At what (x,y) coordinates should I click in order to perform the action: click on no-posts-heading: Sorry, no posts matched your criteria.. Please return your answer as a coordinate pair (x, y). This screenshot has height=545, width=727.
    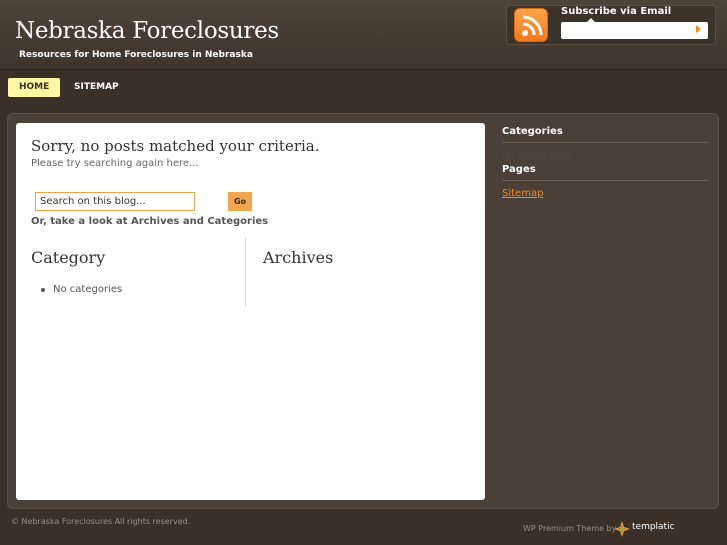
    Looking at the image, I should click on (175, 146).